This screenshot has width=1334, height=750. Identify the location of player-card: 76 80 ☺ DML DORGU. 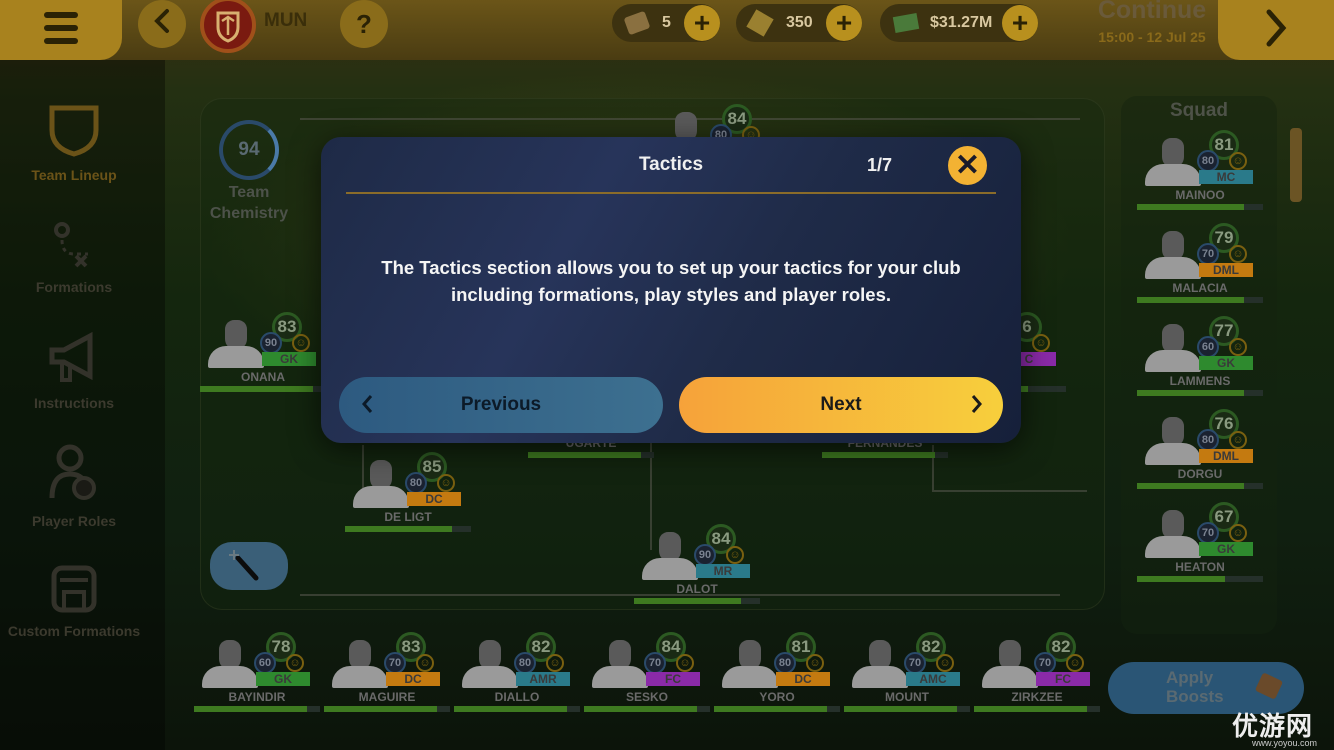
(1202, 455).